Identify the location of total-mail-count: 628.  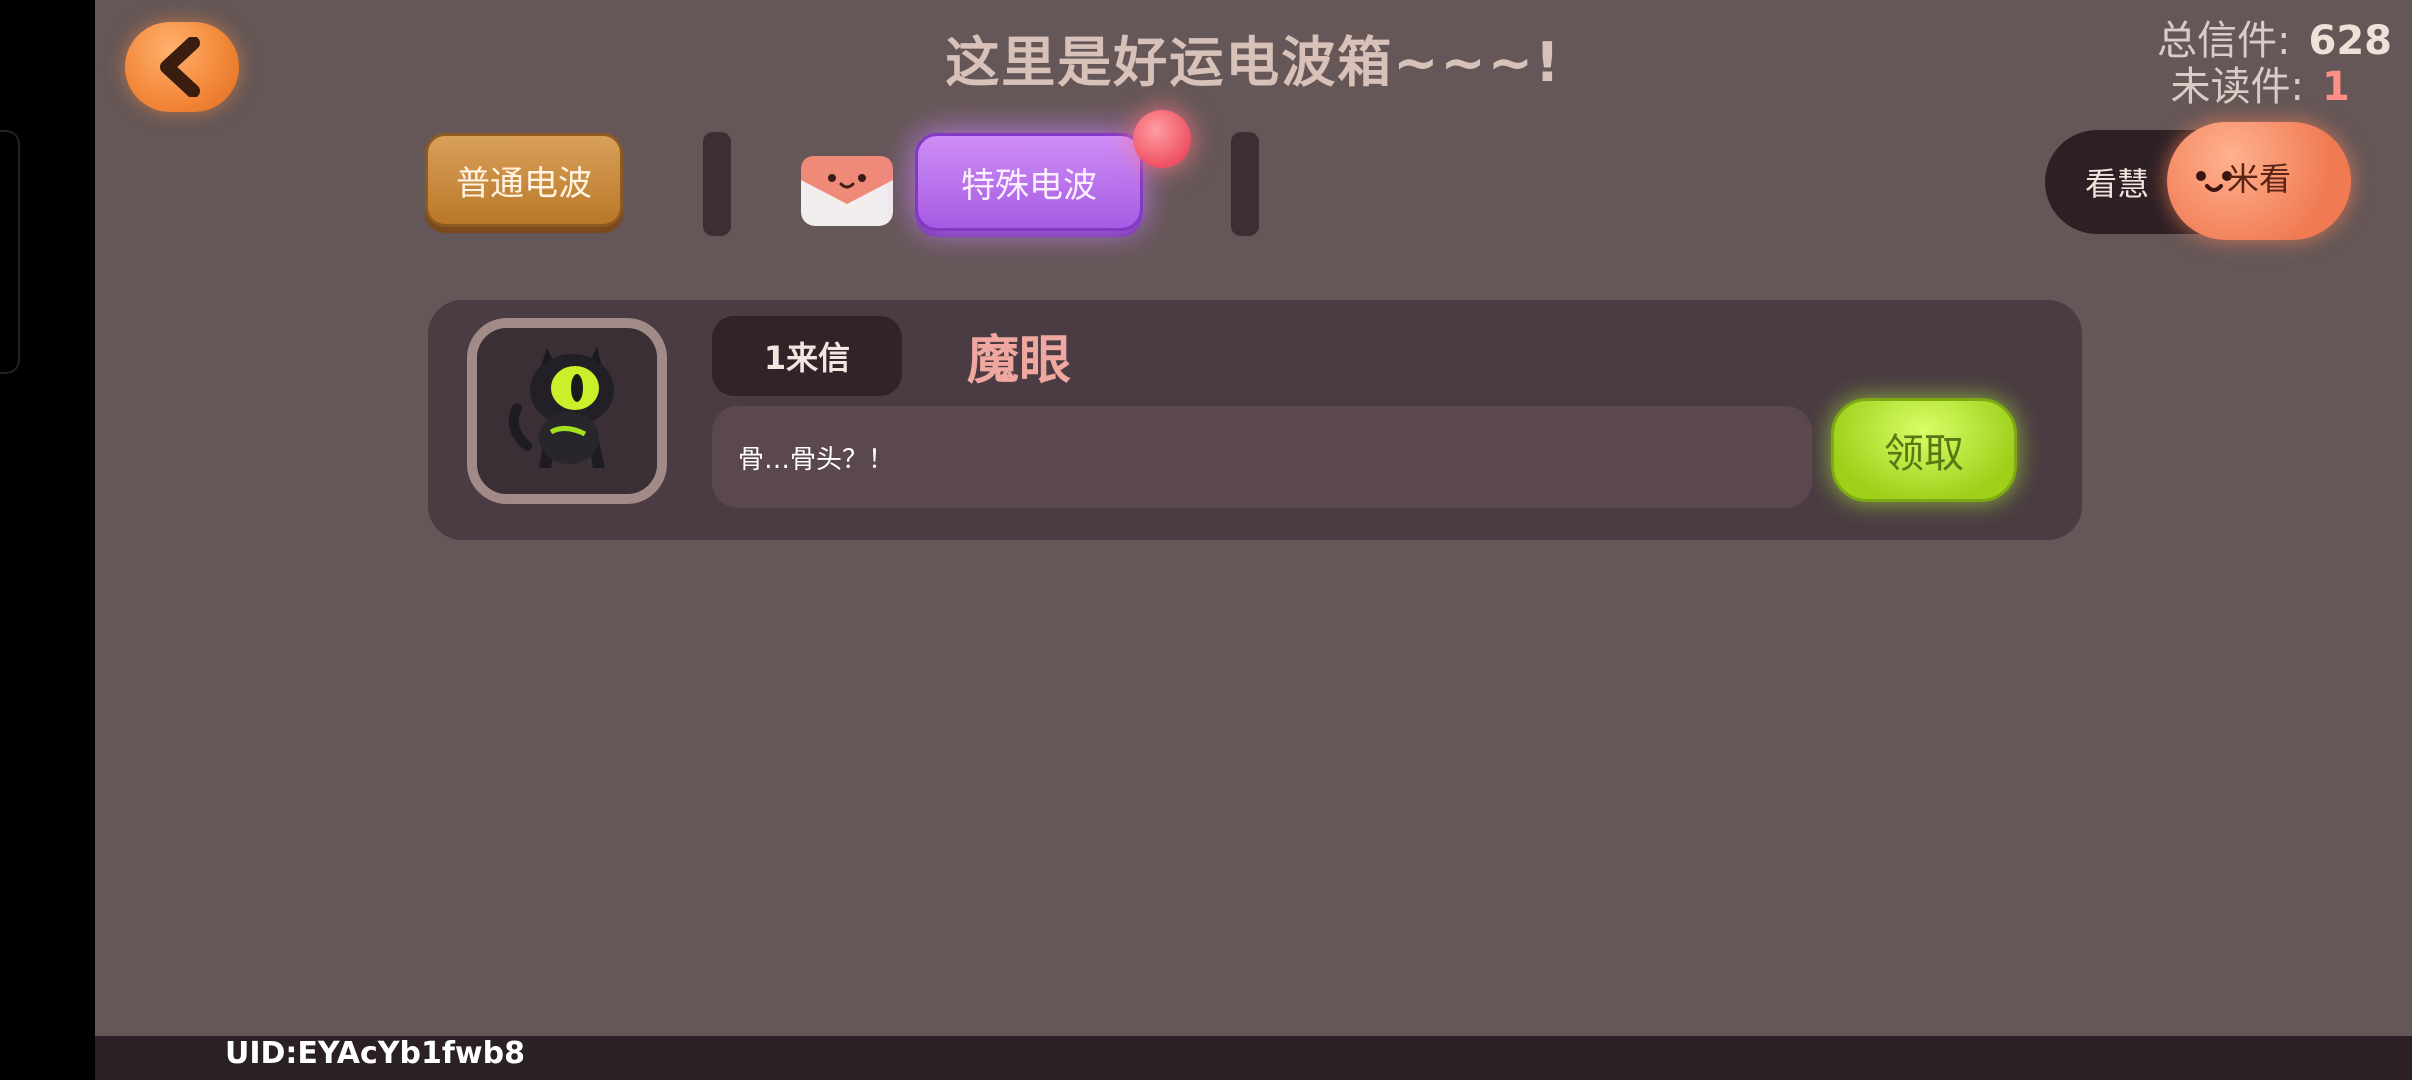
(2350, 41).